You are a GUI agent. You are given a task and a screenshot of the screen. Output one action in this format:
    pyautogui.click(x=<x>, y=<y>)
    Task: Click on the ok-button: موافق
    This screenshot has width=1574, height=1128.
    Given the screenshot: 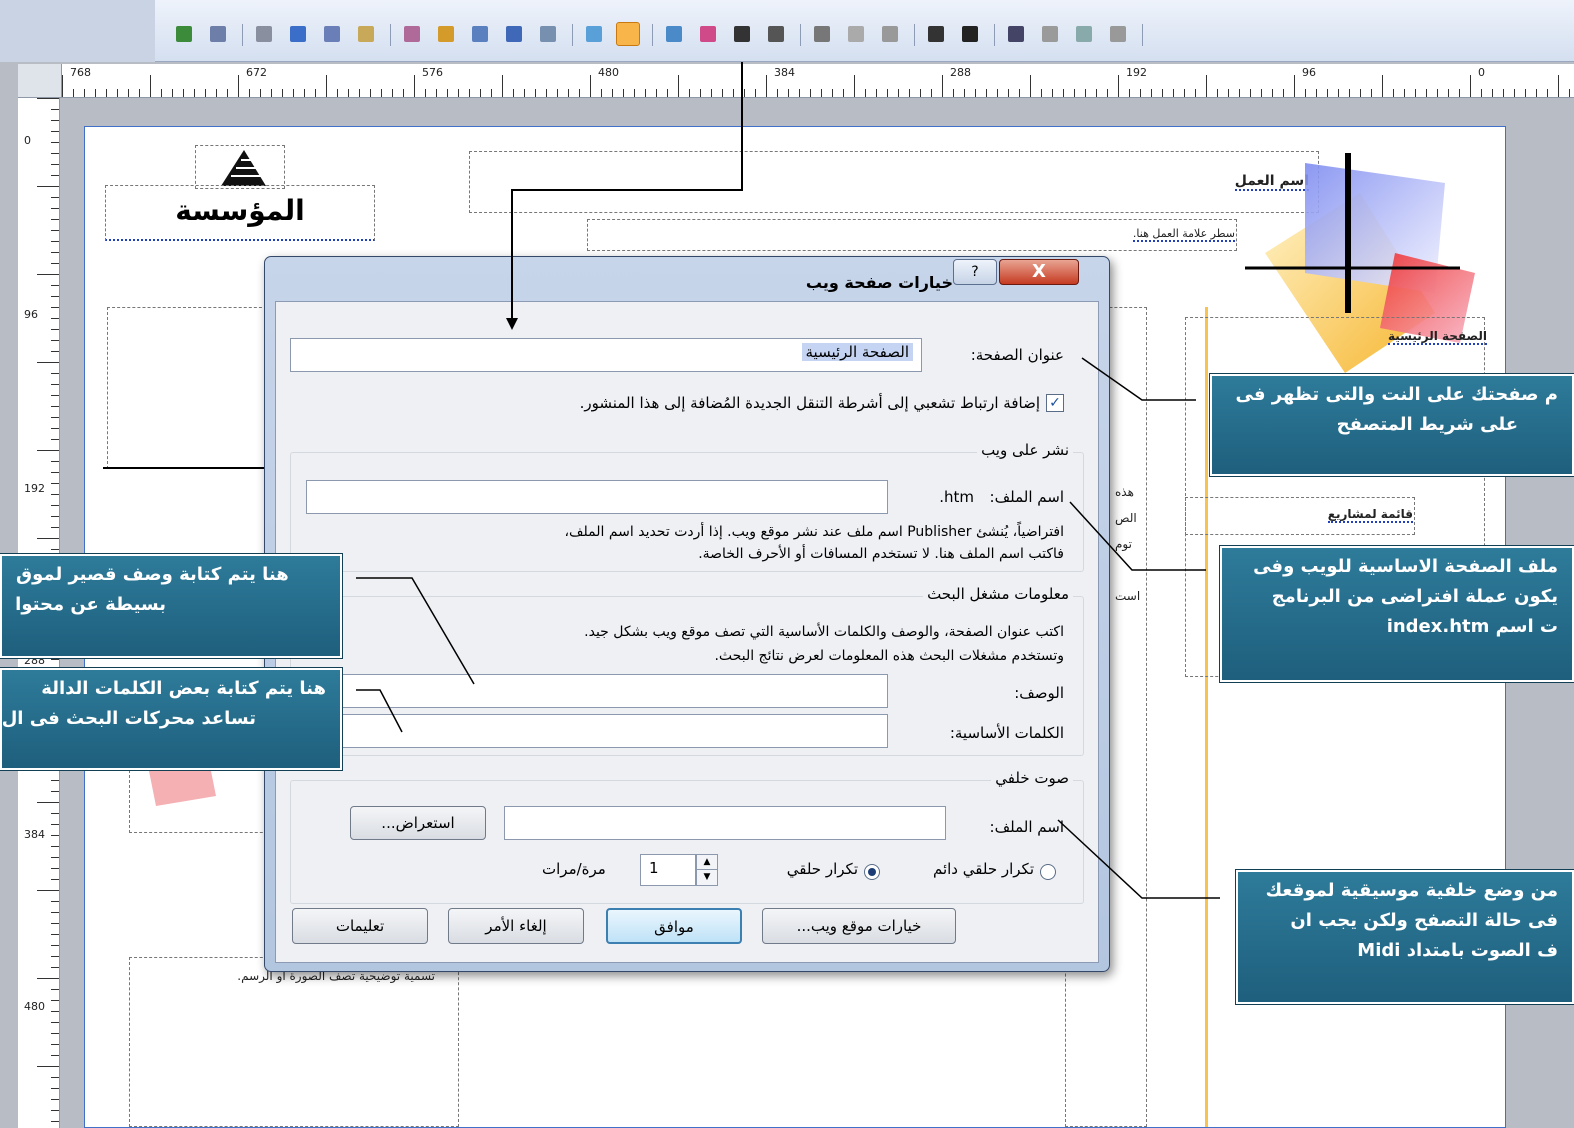 What is the action you would take?
    pyautogui.click(x=674, y=926)
    